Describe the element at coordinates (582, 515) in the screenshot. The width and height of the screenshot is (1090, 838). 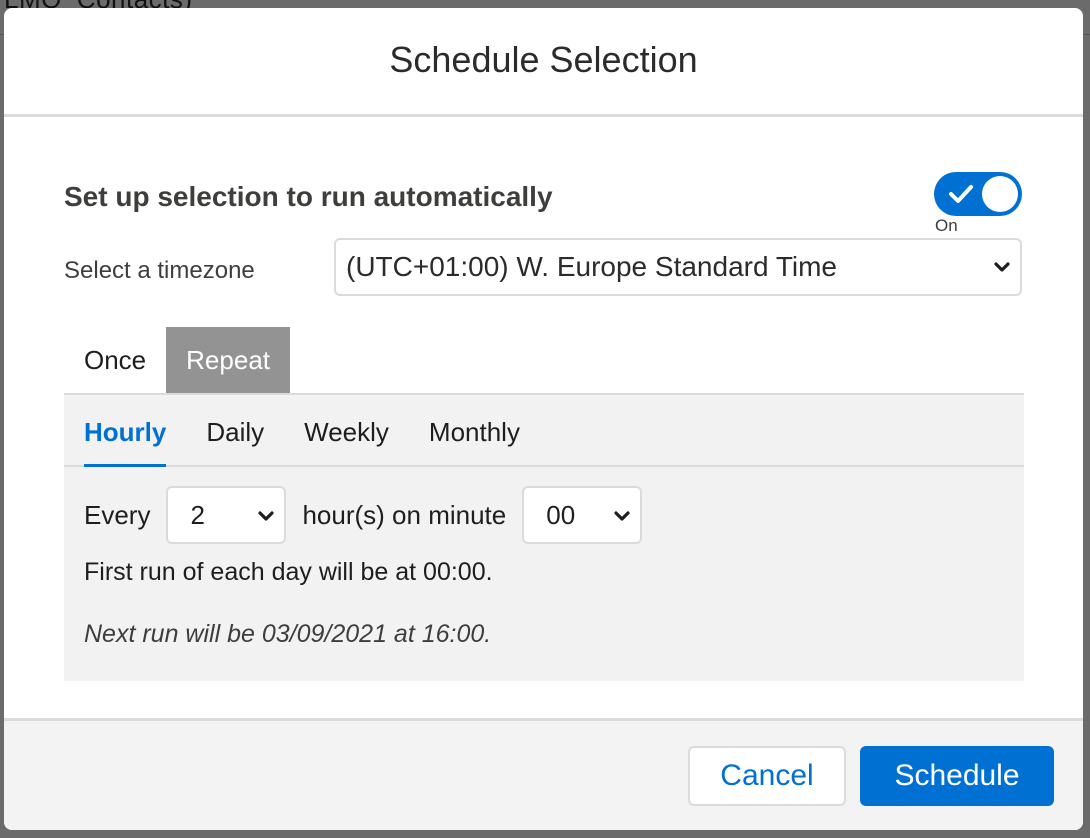
I see `minute-select: 00` at that location.